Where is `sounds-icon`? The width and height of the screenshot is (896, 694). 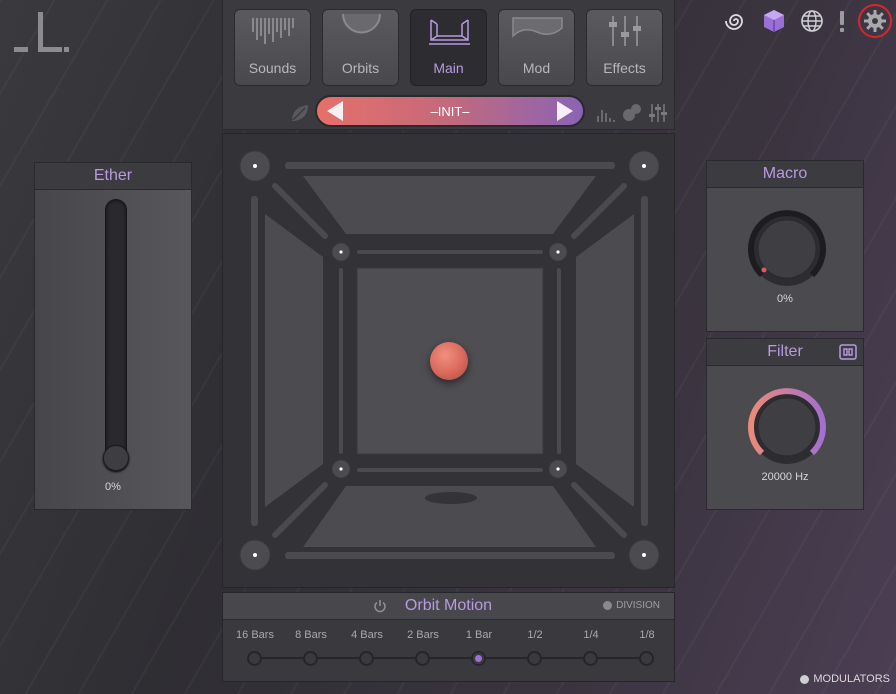
sounds-icon is located at coordinates (273, 31).